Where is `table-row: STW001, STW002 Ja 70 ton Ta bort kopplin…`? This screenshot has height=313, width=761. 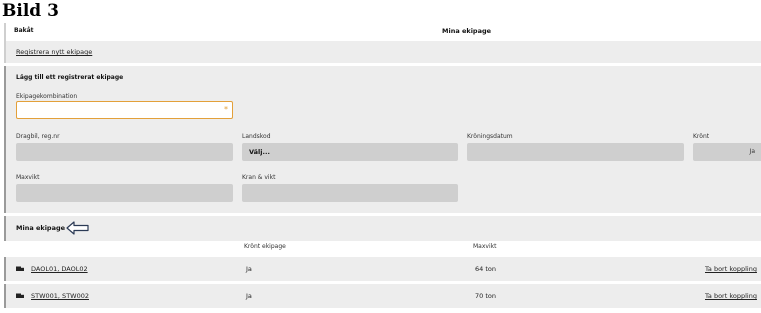
table-row: STW001, STW002 Ja 70 ton Ta bort kopplin… is located at coordinates (382, 296).